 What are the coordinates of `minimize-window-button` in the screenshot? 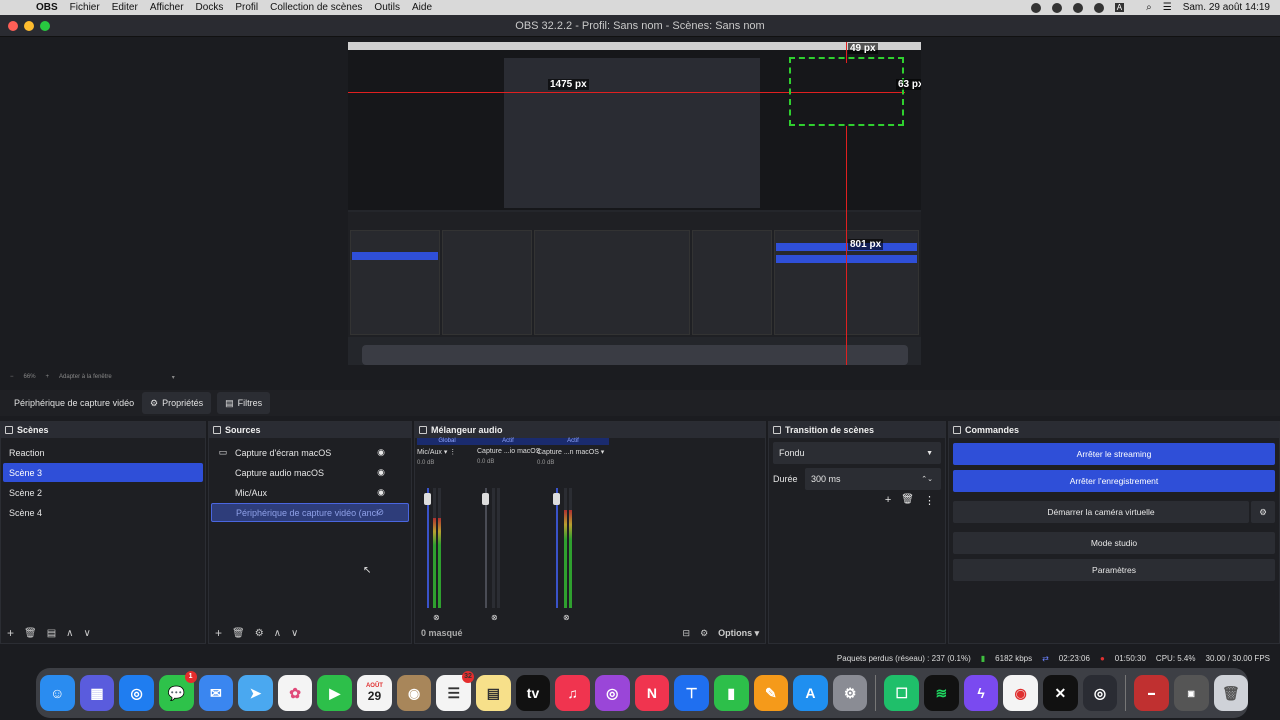 It's located at (29, 26).